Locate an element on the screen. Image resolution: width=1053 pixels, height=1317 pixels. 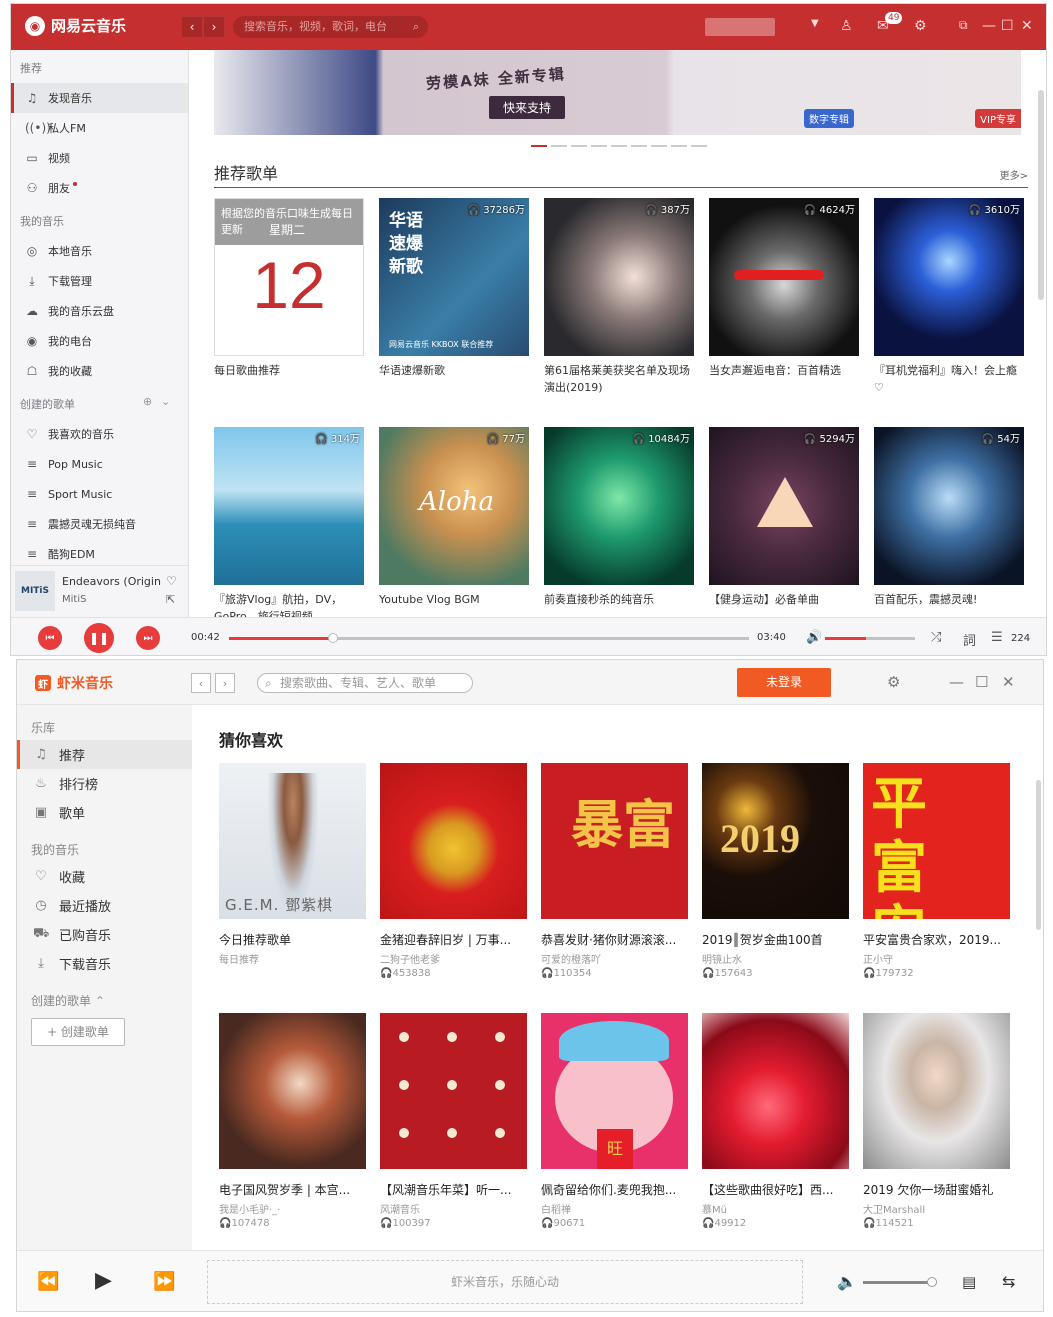
more-link: 更多> is located at coordinates (1014, 174).